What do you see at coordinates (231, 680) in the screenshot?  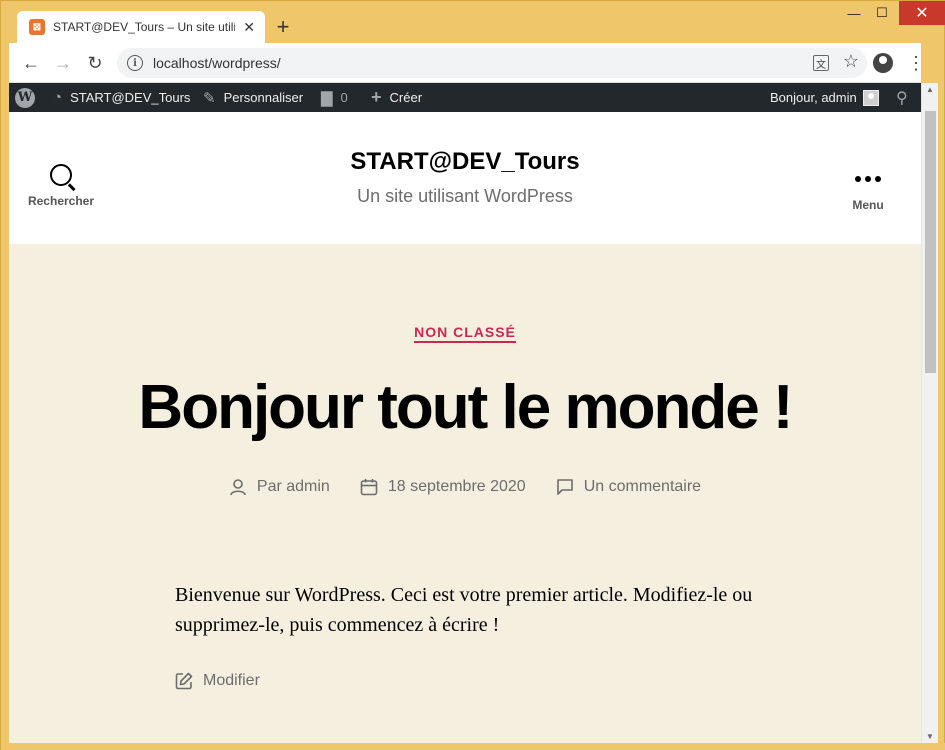 I see `edit-post-label: Modifier` at bounding box center [231, 680].